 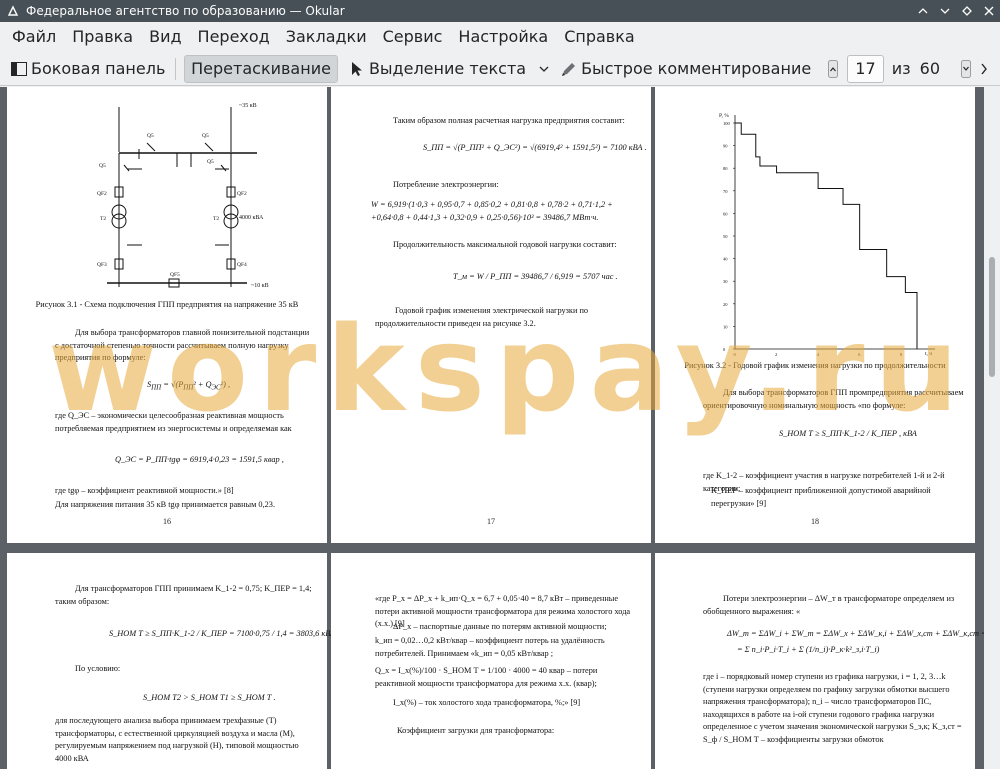 I want to click on browse-tool-button: Перетаскивание, so click(x=261, y=68).